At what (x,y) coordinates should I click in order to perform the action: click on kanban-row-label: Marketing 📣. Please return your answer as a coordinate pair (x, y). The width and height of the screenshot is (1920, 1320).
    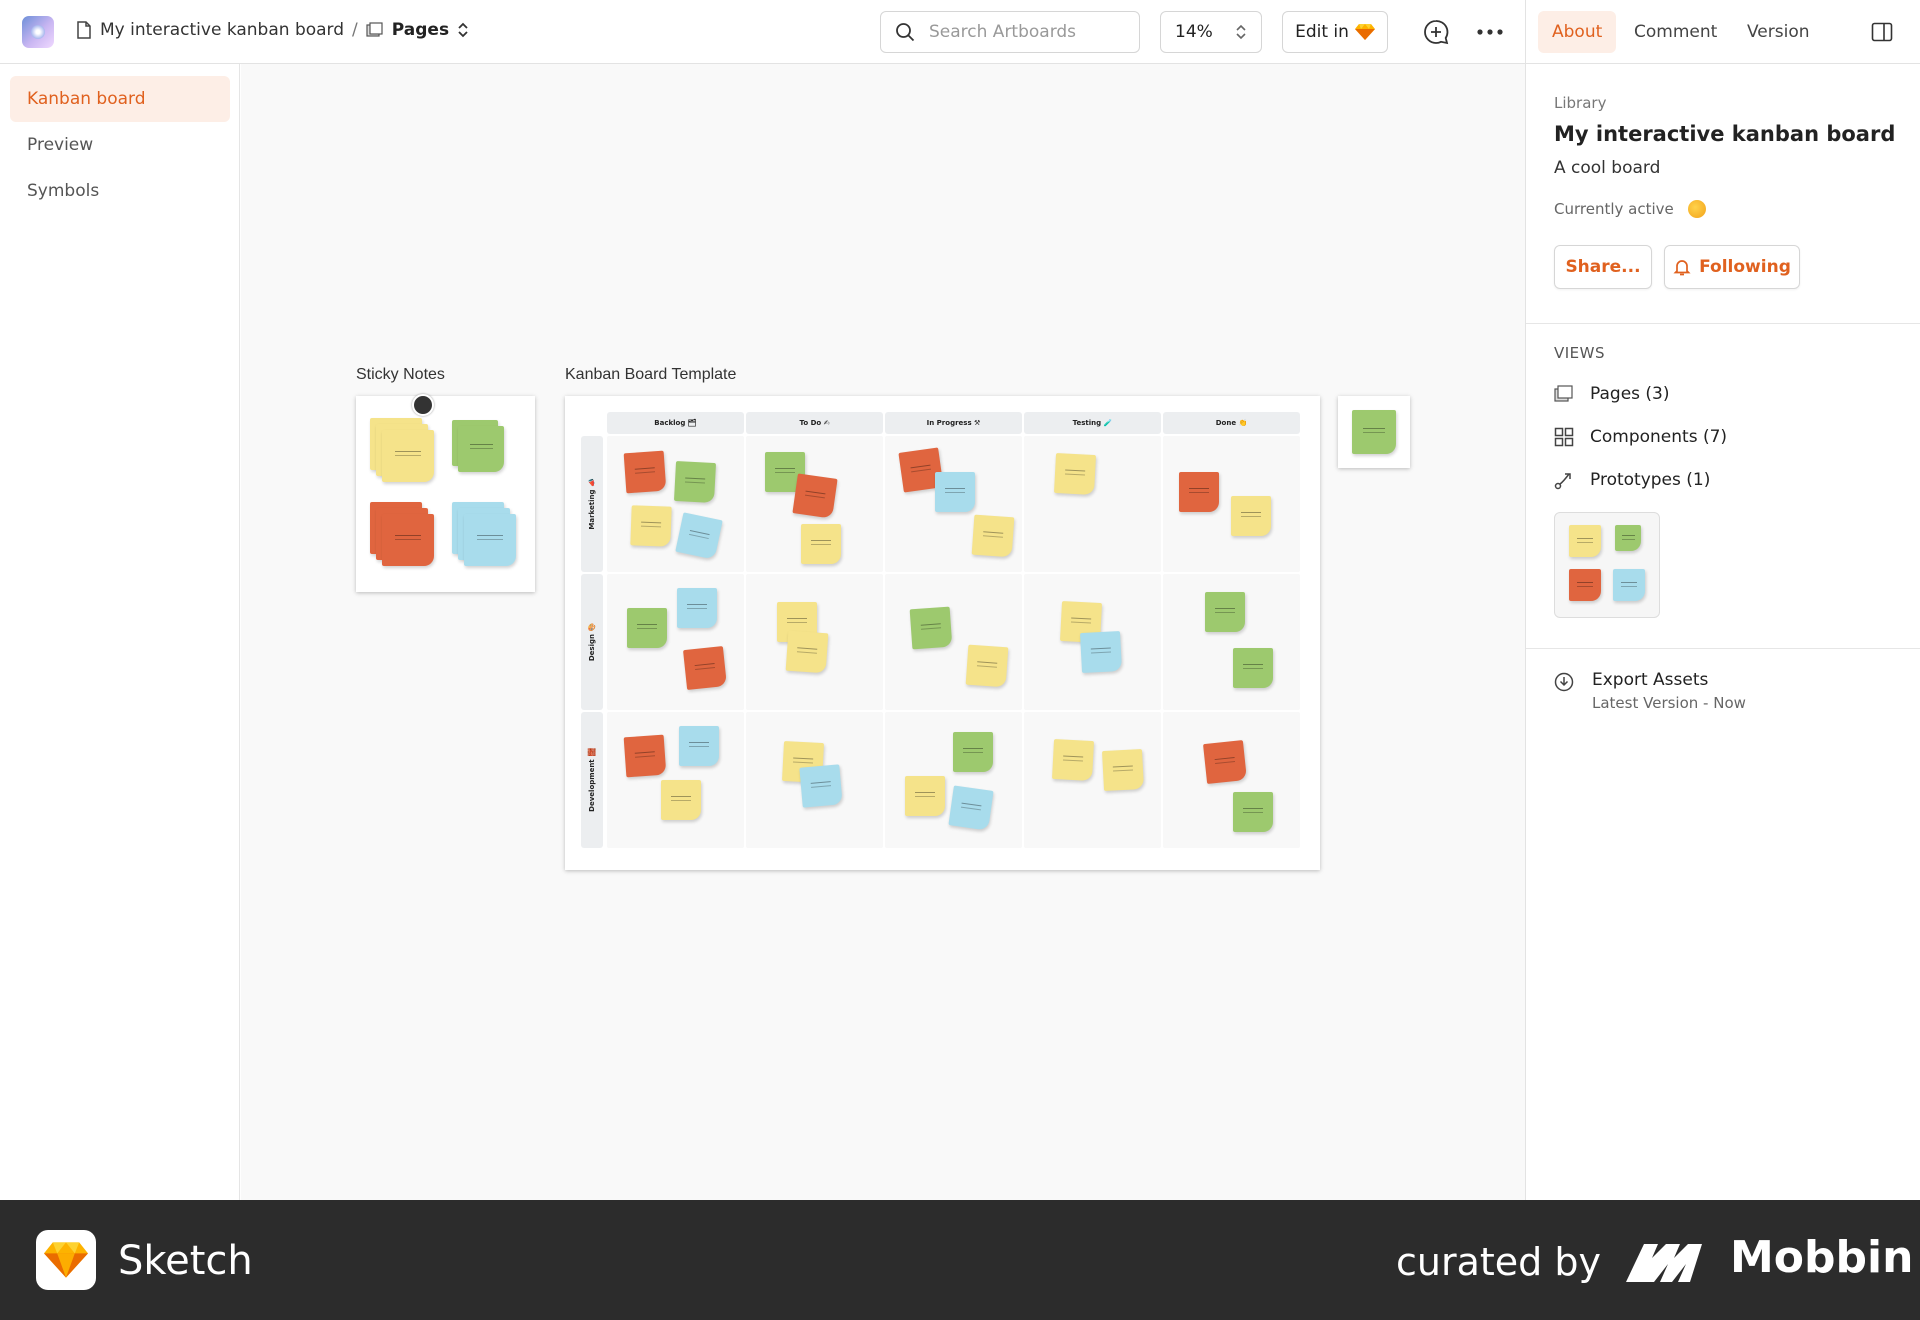
    Looking at the image, I should click on (592, 504).